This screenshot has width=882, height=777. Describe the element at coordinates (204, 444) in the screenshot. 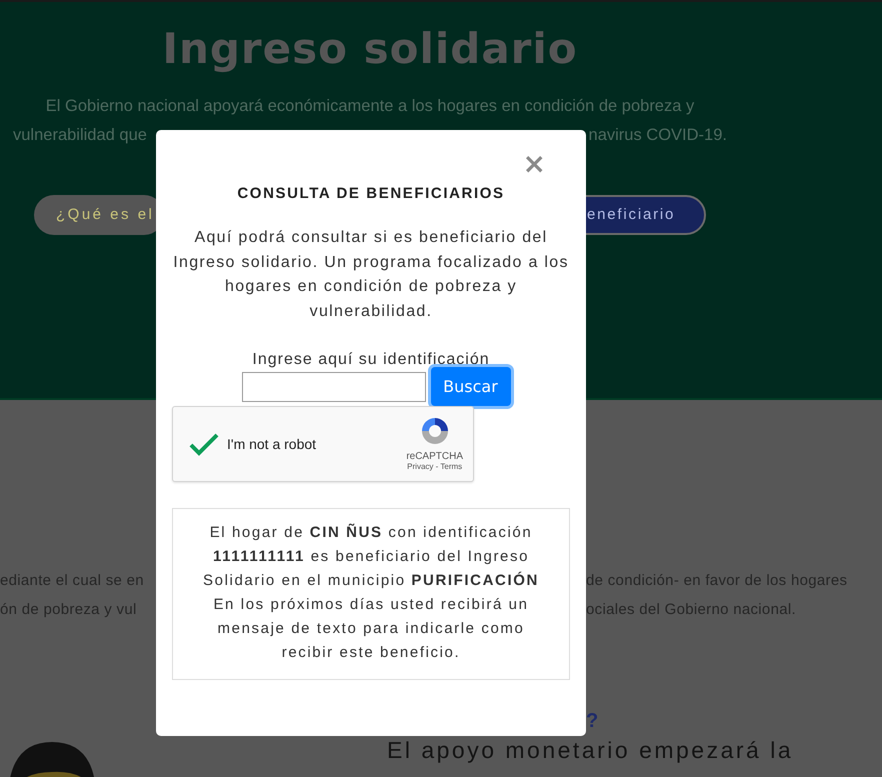

I see `check-icon` at that location.